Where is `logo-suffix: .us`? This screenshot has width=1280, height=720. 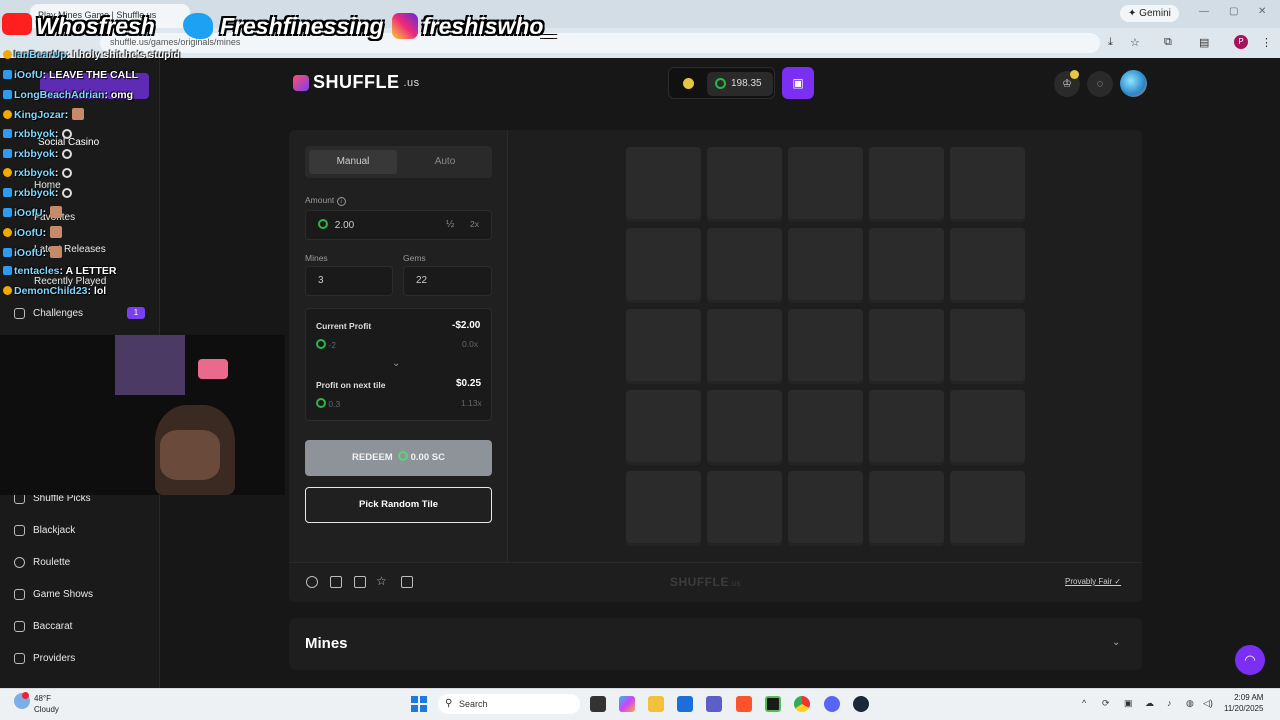
logo-suffix: .us is located at coordinates (411, 82).